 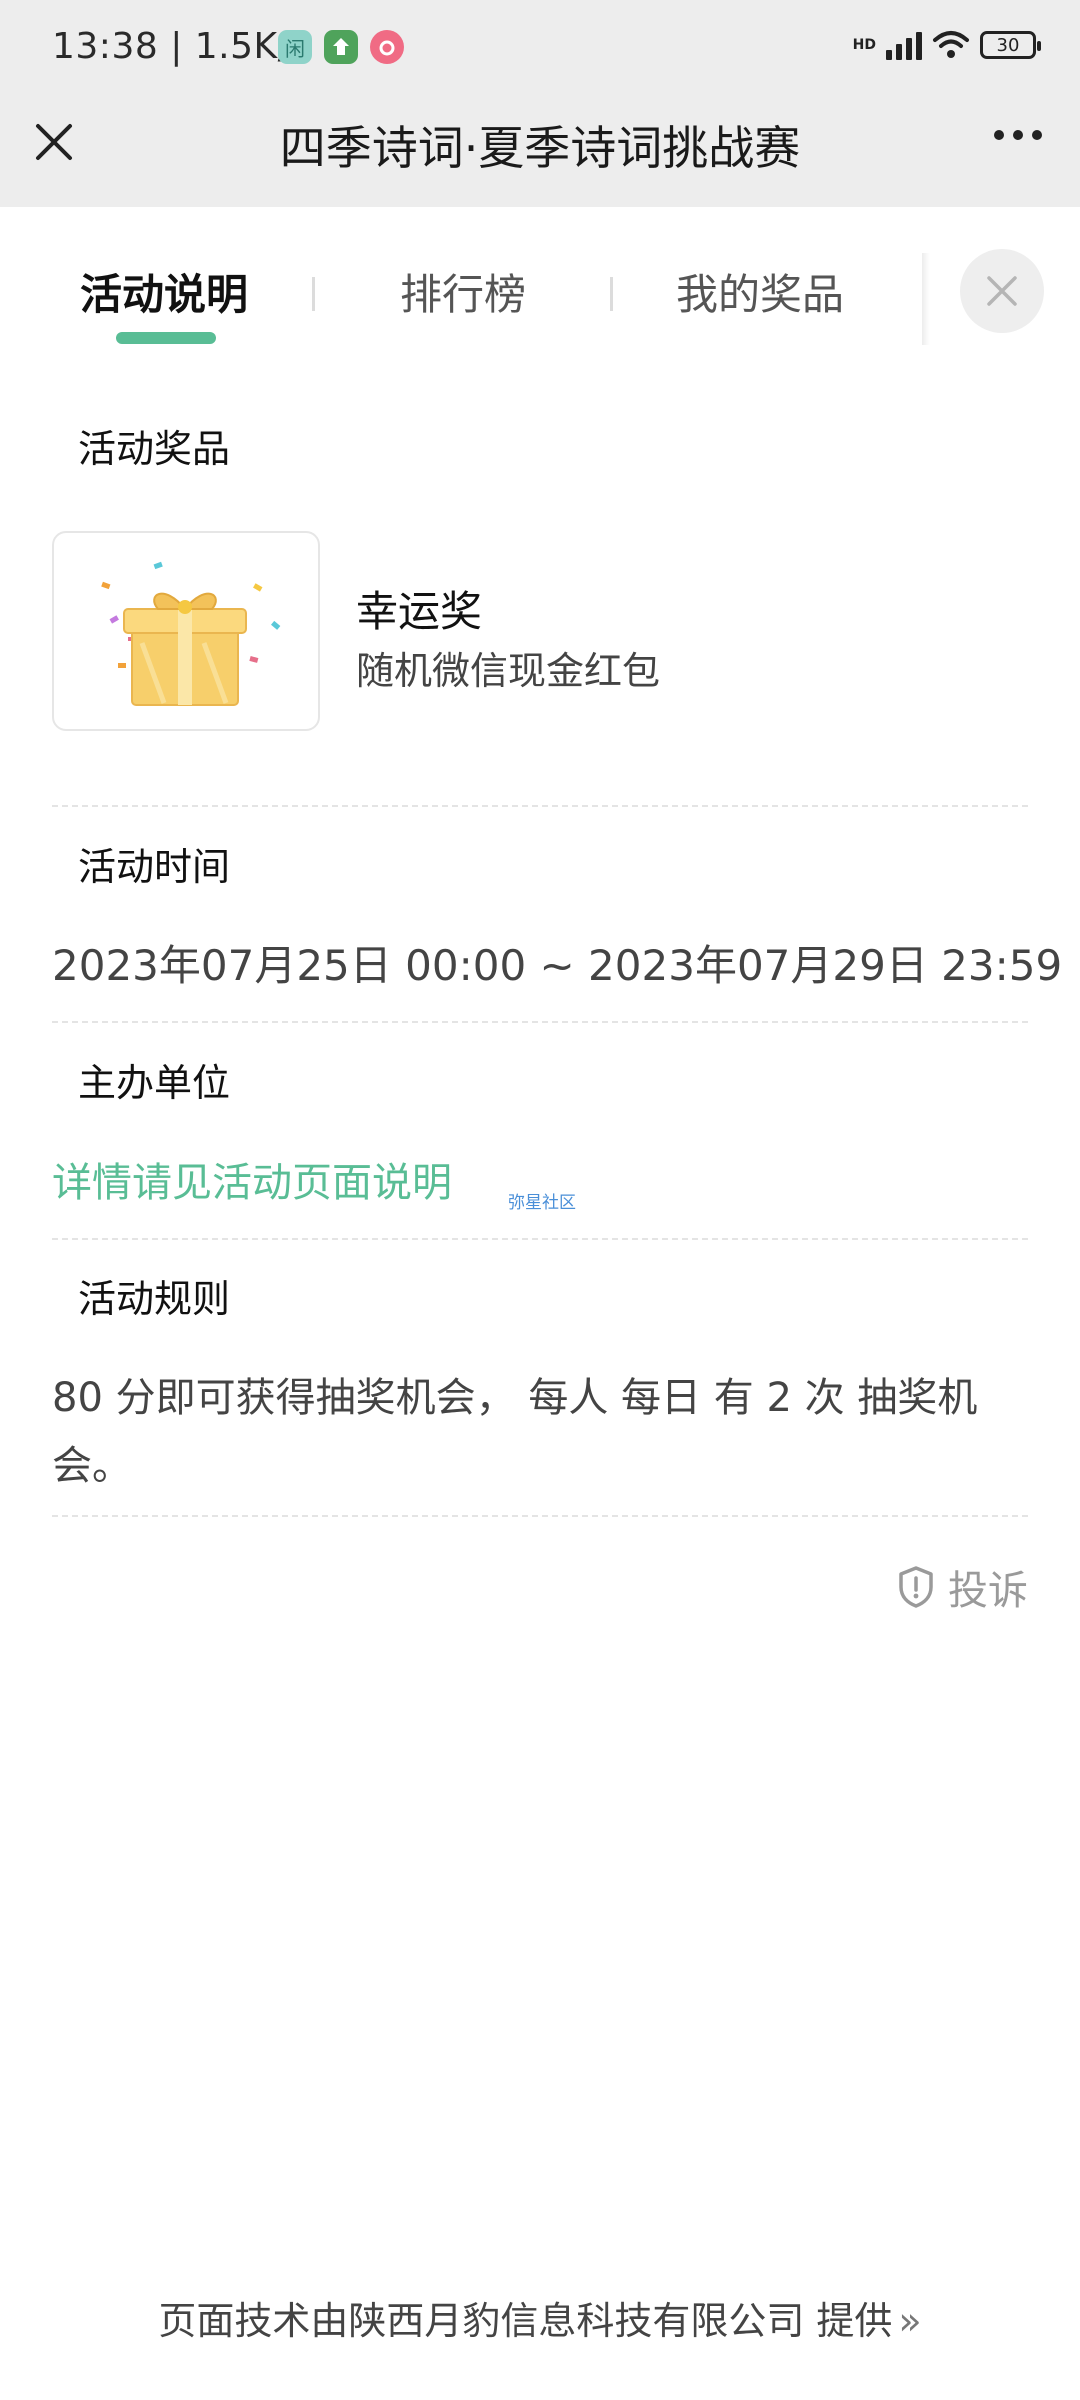 What do you see at coordinates (164, 291) in the screenshot?
I see `tab-activity-info: 活动说明` at bounding box center [164, 291].